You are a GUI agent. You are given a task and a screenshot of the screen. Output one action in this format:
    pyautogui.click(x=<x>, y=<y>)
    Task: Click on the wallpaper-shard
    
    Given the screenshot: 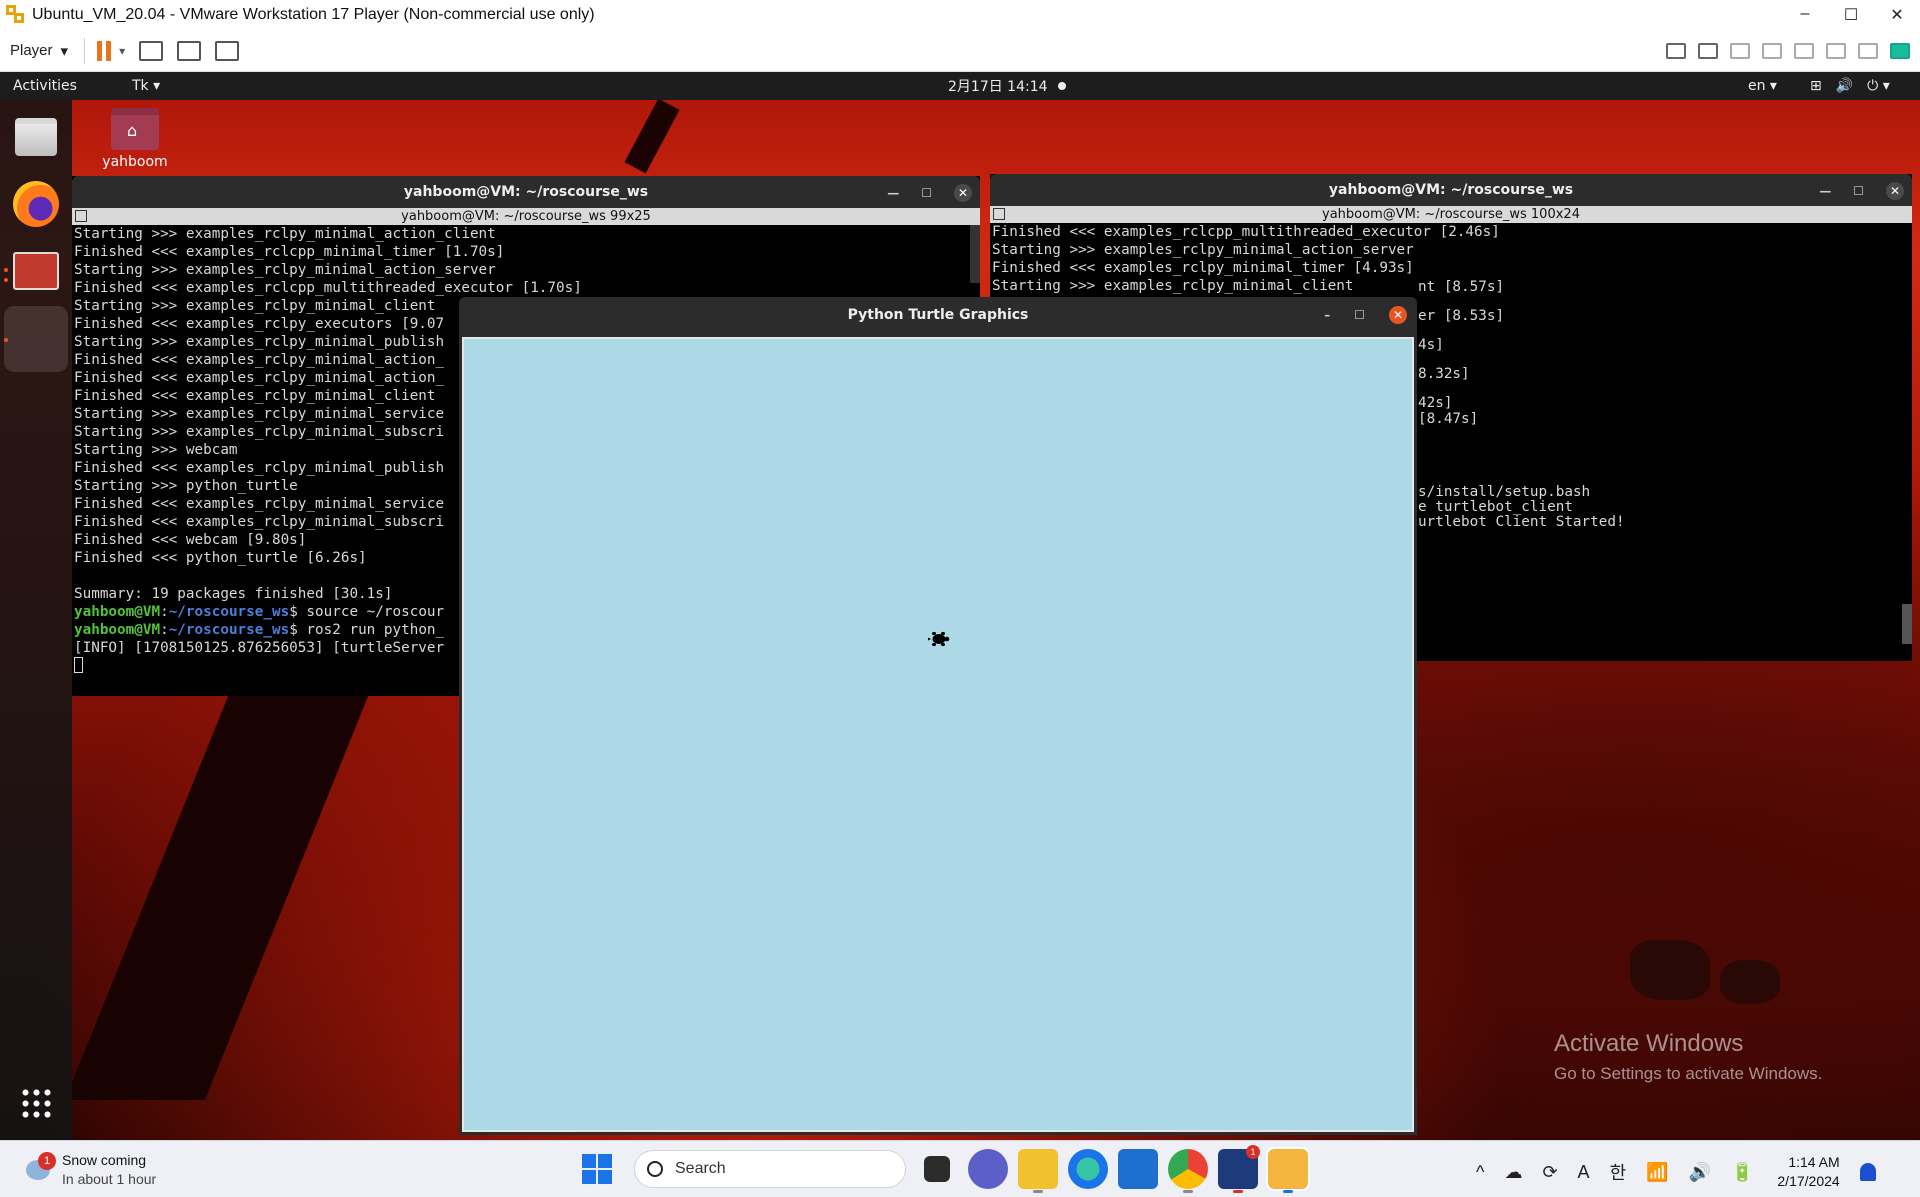 What is the action you would take?
    pyautogui.click(x=652, y=137)
    